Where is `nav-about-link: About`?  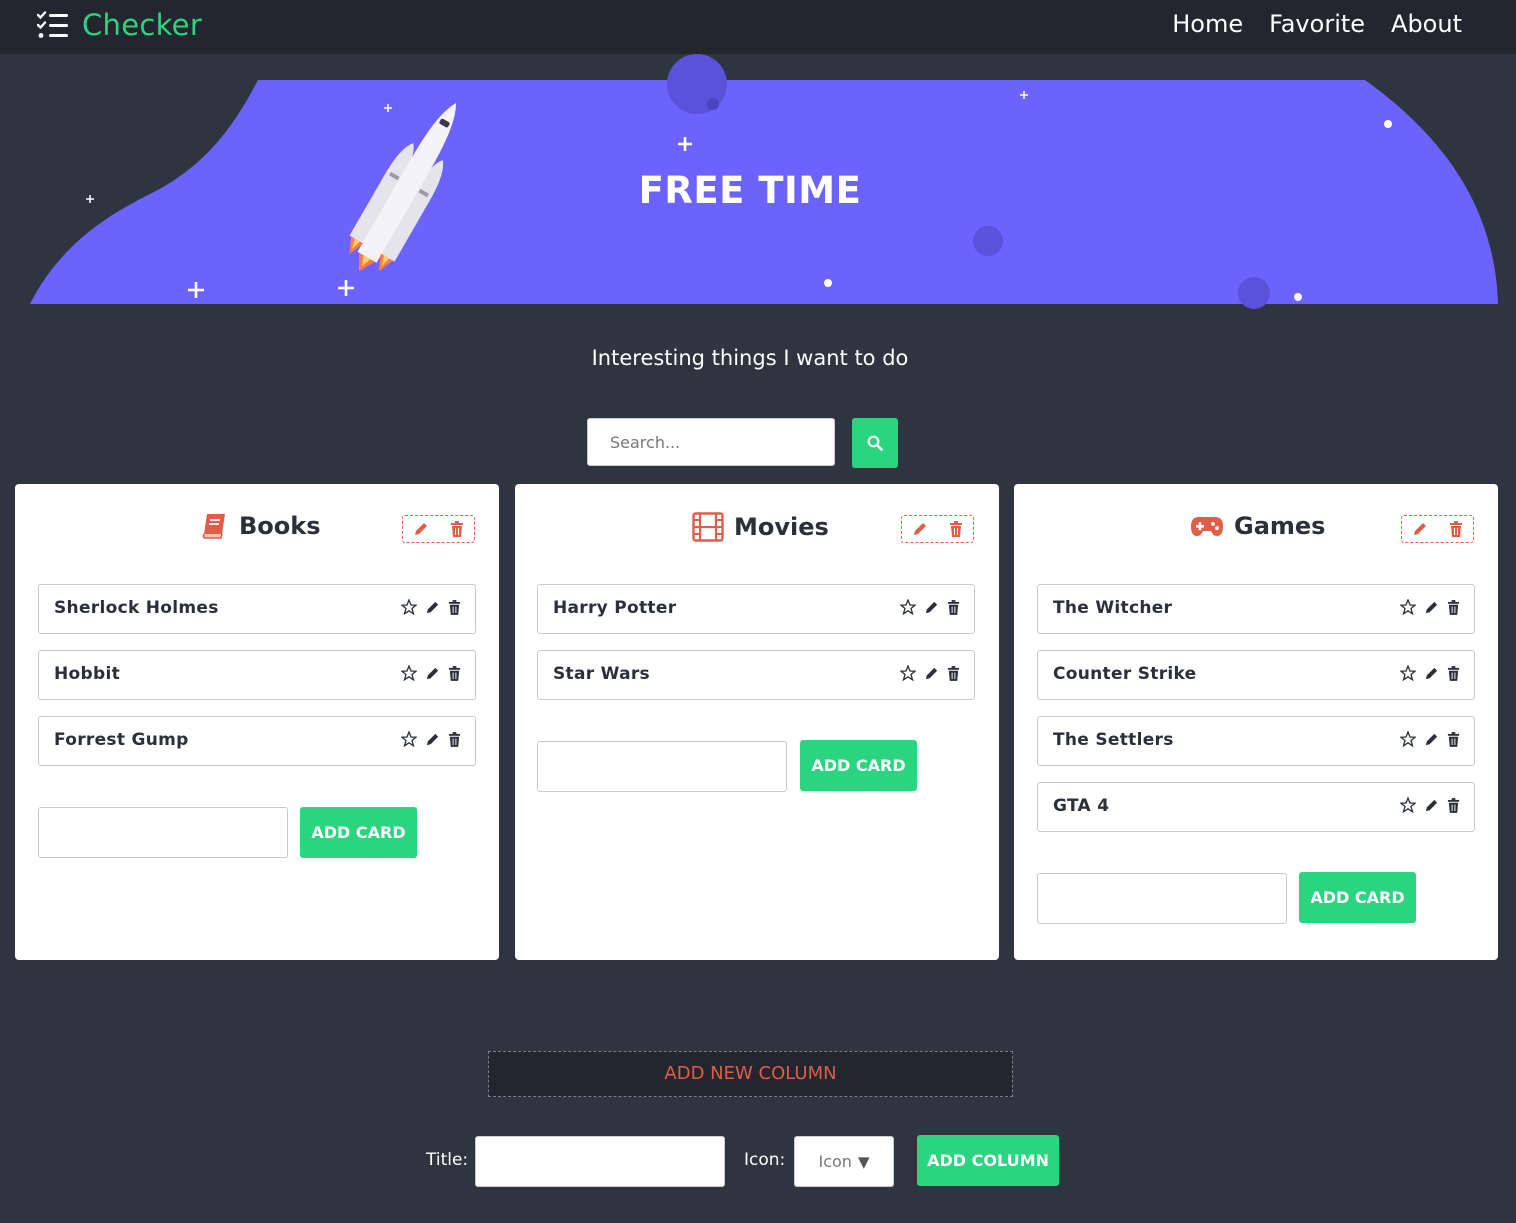 nav-about-link: About is located at coordinates (1426, 24).